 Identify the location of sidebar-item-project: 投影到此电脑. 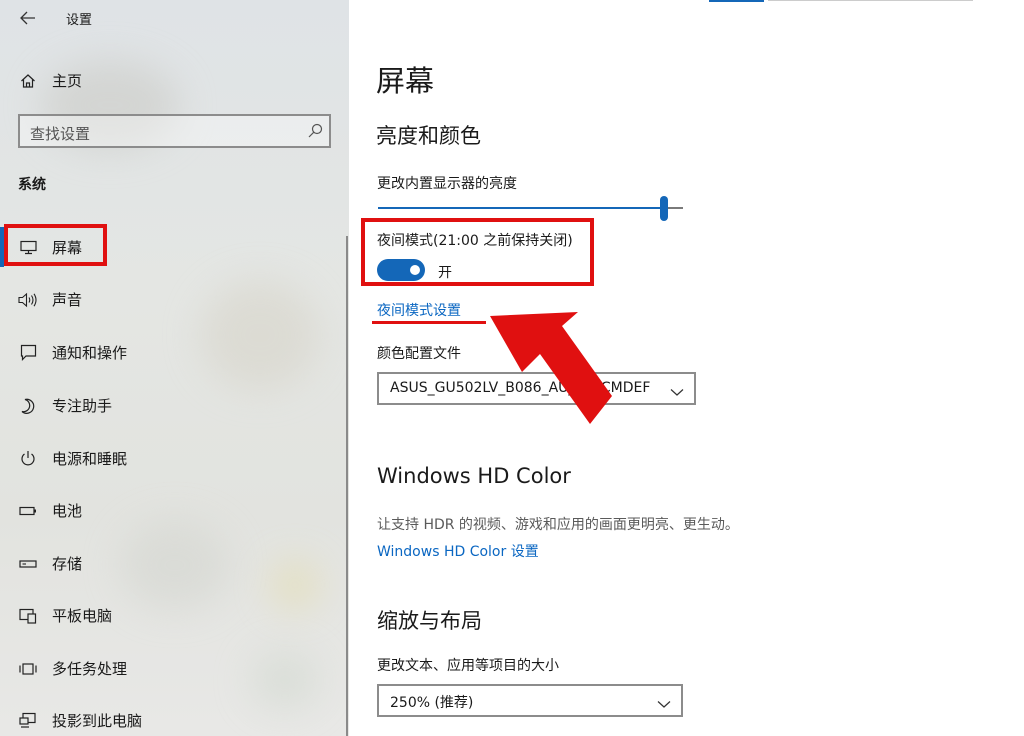
(80, 720).